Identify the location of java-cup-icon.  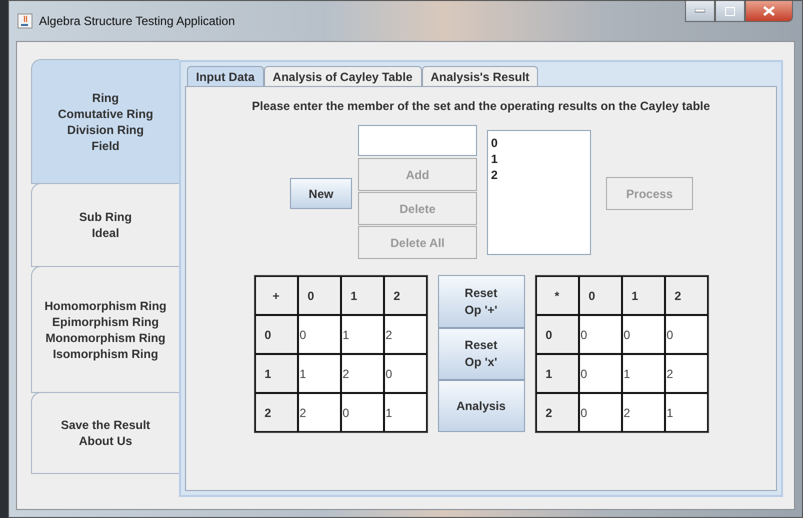
(25, 21).